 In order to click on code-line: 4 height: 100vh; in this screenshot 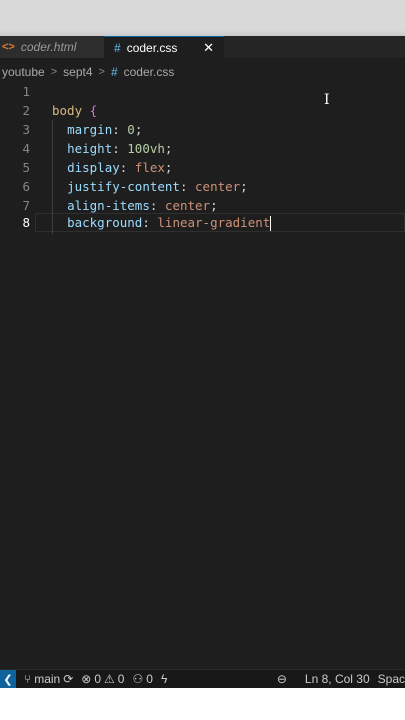, I will do `click(202, 148)`.